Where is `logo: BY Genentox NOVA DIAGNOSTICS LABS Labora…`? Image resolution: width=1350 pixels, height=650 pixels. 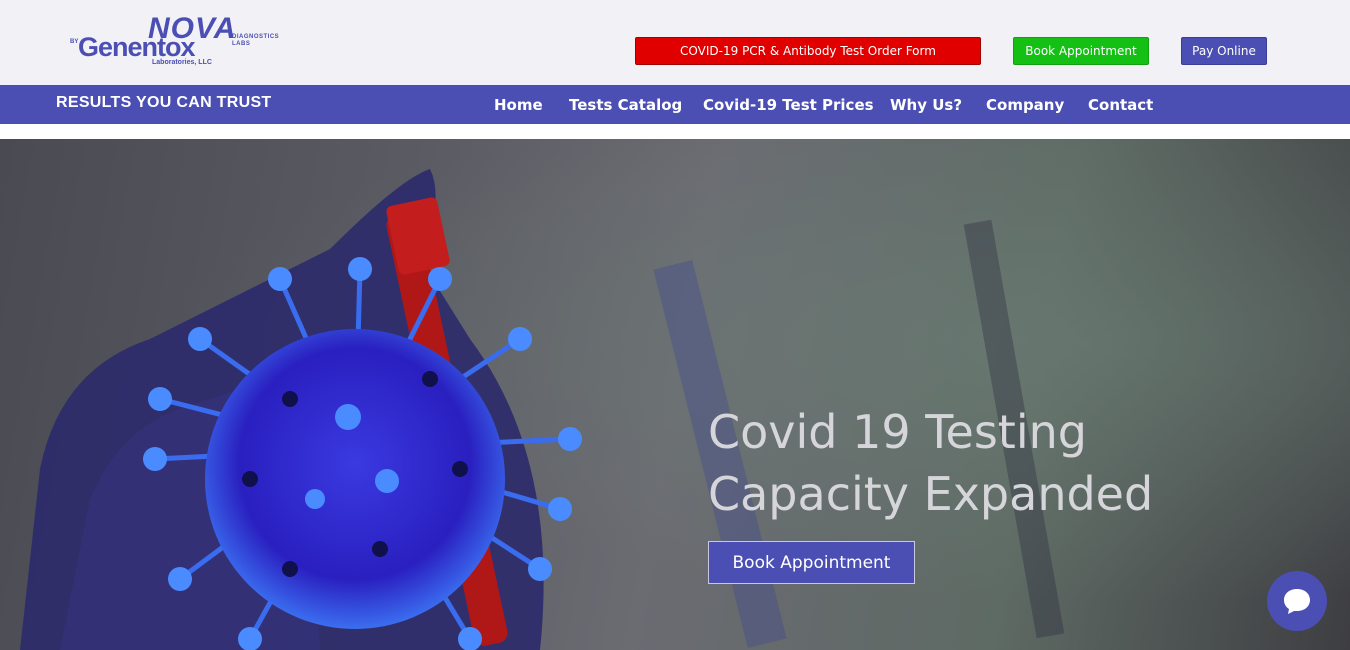 logo: BY Genentox NOVA DIAGNOSTICS LABS Labora… is located at coordinates (180, 41).